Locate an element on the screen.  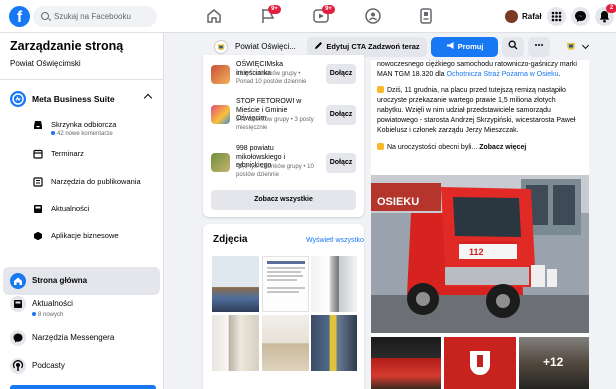
edit-cta-button: Edytuj CTA Zadzwoń teraz is located at coordinates (367, 47).